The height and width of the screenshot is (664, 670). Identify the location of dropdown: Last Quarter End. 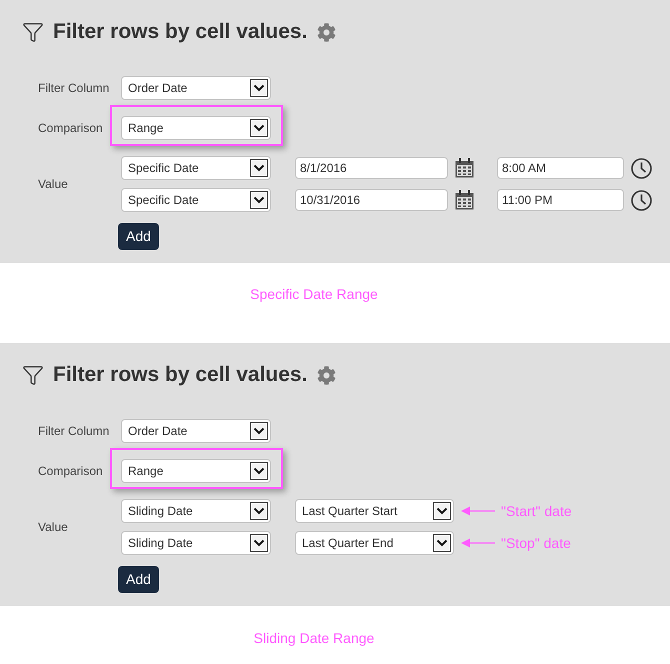
(374, 543).